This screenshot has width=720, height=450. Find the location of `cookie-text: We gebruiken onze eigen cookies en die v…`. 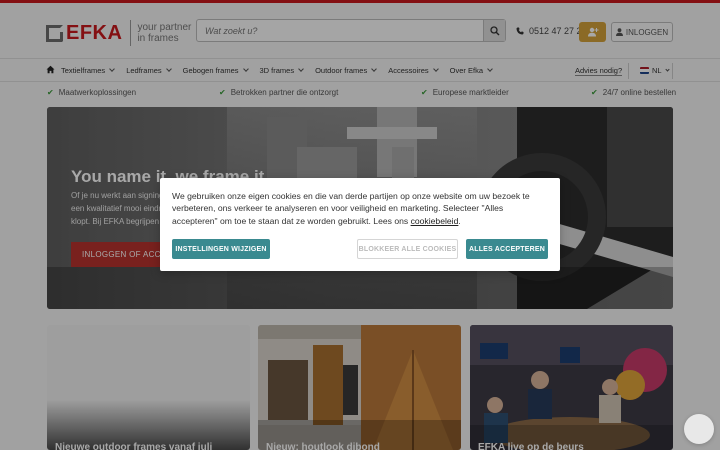

cookie-text: We gebruiken onze eigen cookies en die v… is located at coordinates (361, 208).